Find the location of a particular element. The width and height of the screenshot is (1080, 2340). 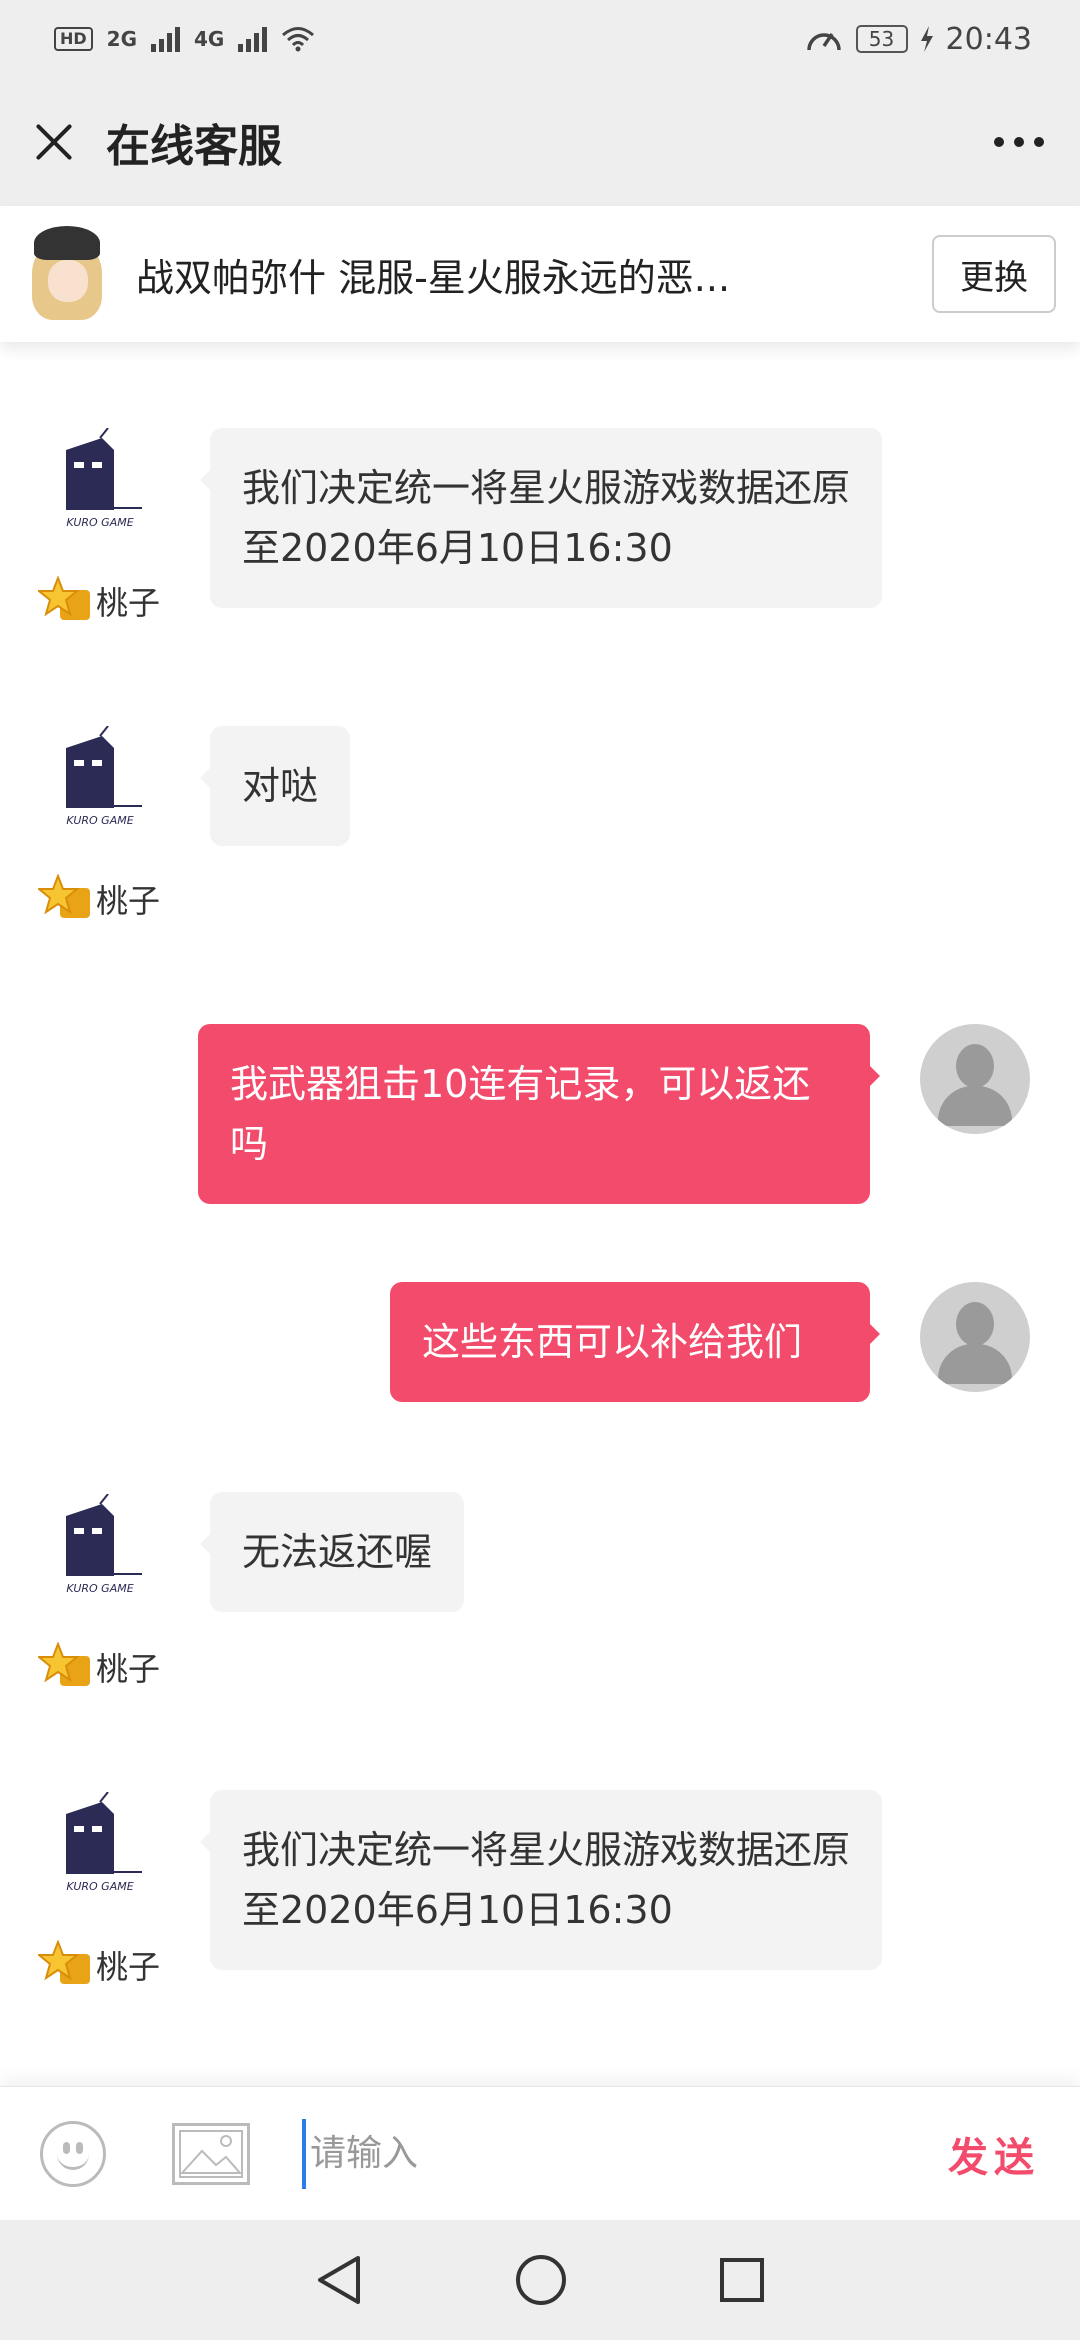

system-nav-bar is located at coordinates (540, 2280).